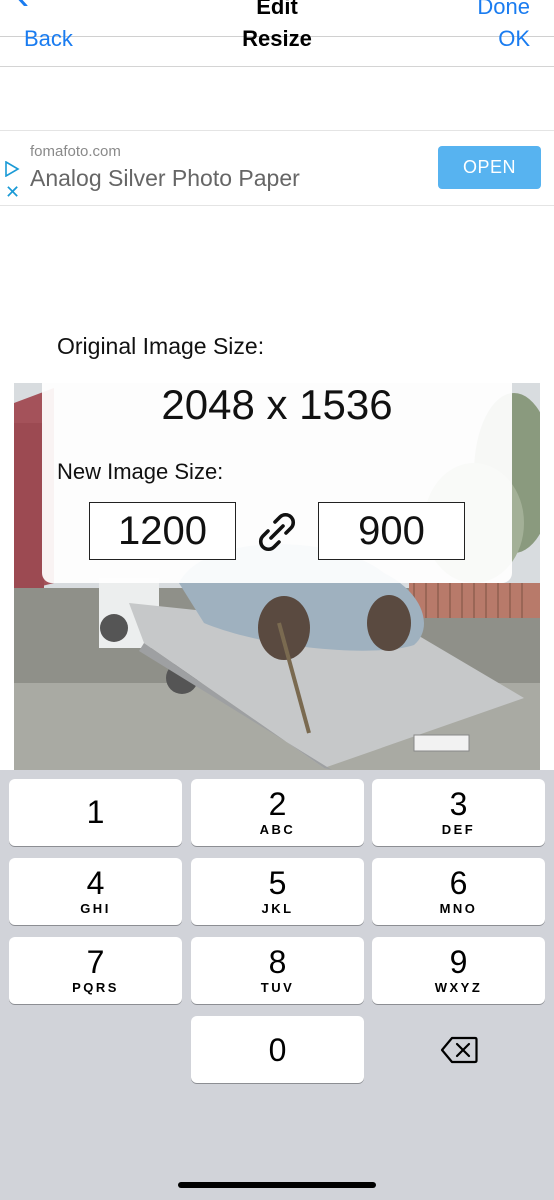 This screenshot has height=1200, width=554. I want to click on key-1: 1, so click(95, 812).